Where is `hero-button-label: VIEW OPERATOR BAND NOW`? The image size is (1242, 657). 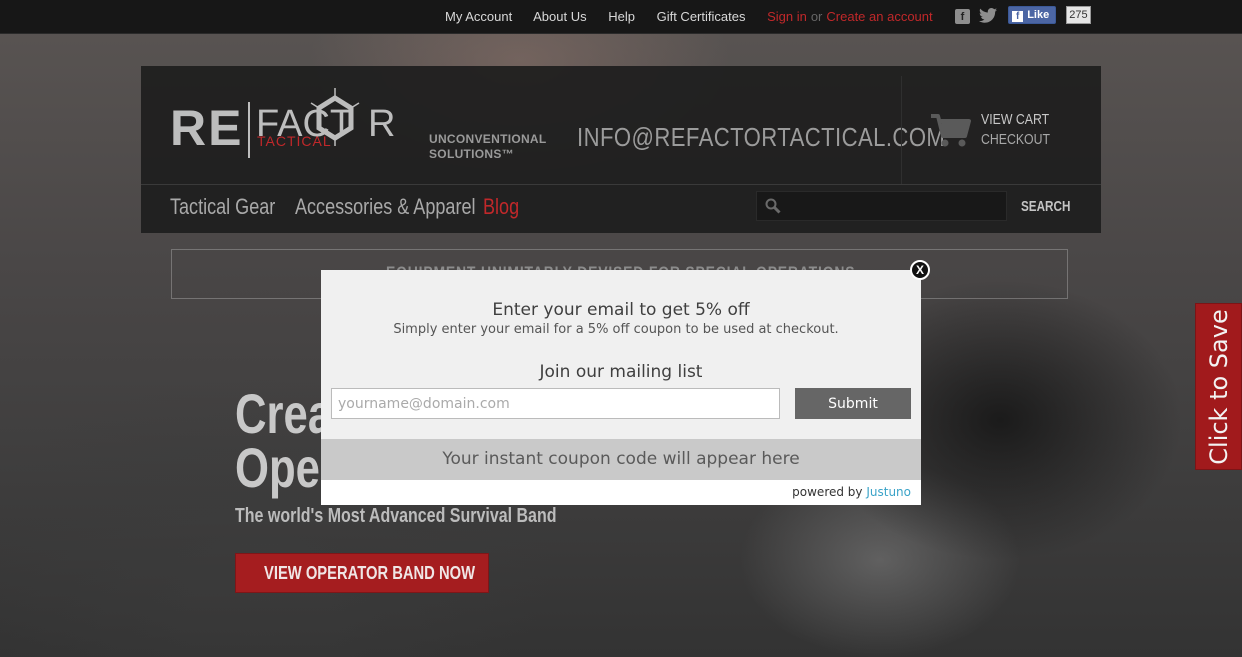
hero-button-label: VIEW OPERATOR BAND NOW is located at coordinates (370, 573).